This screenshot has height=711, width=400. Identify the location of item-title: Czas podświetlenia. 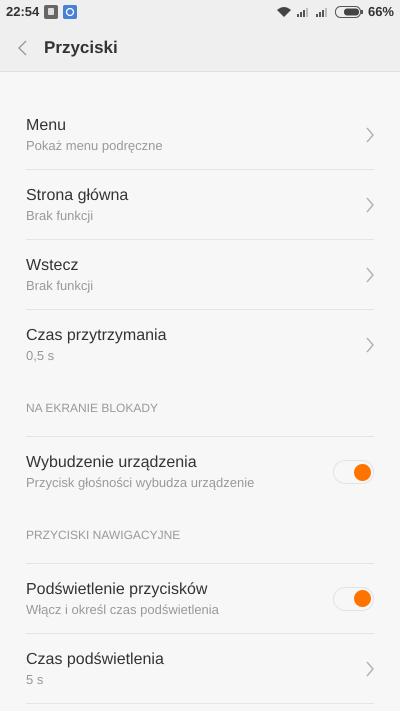
(95, 660).